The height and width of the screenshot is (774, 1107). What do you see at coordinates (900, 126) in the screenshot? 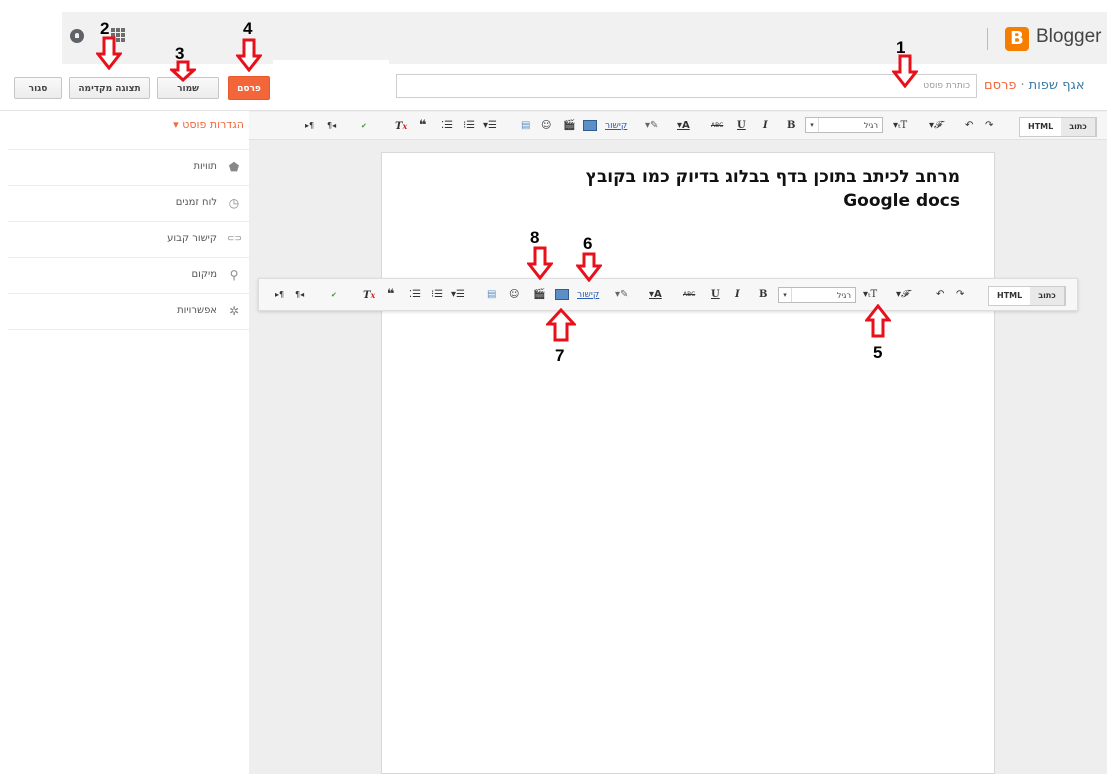
I see `font-size-icon: ▾ₜT` at bounding box center [900, 126].